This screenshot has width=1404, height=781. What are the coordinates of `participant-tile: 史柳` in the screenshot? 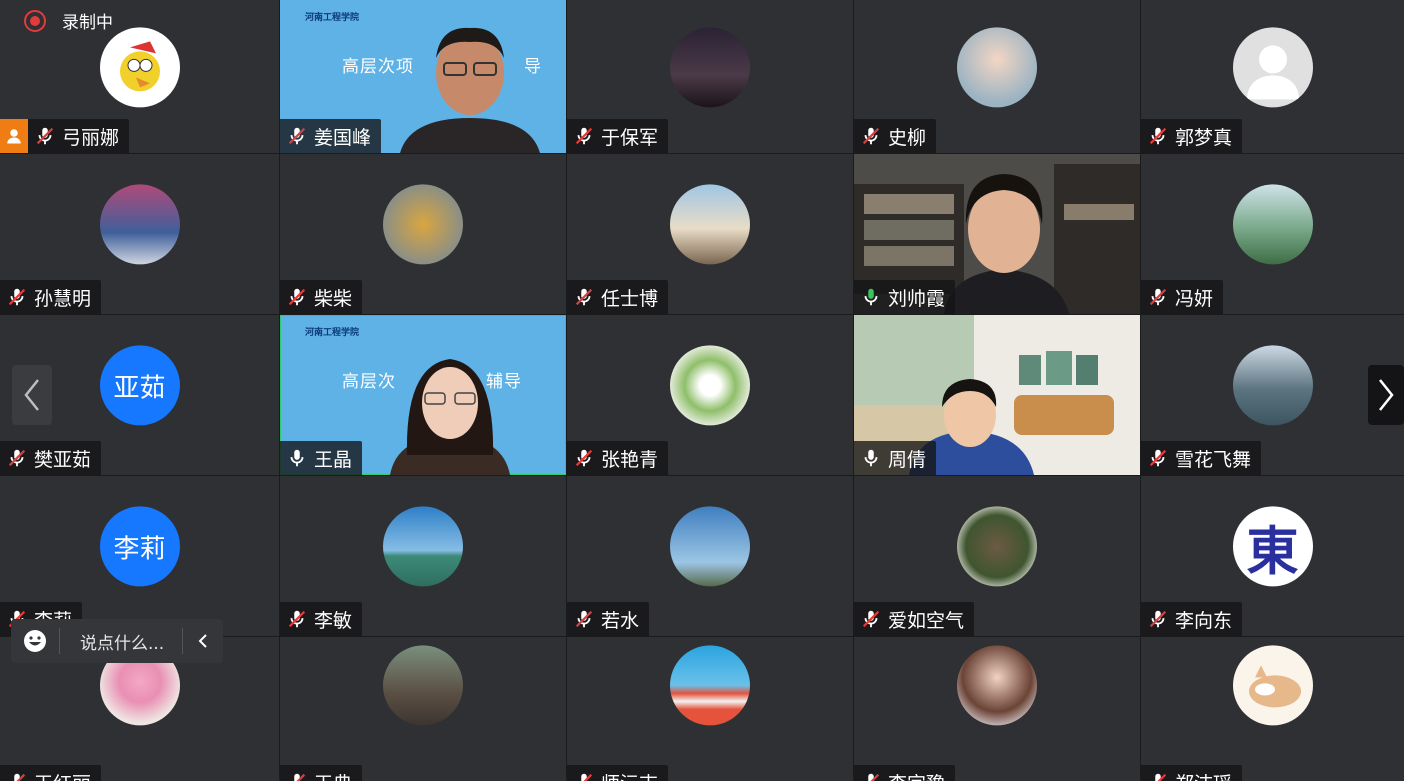 It's located at (997, 76).